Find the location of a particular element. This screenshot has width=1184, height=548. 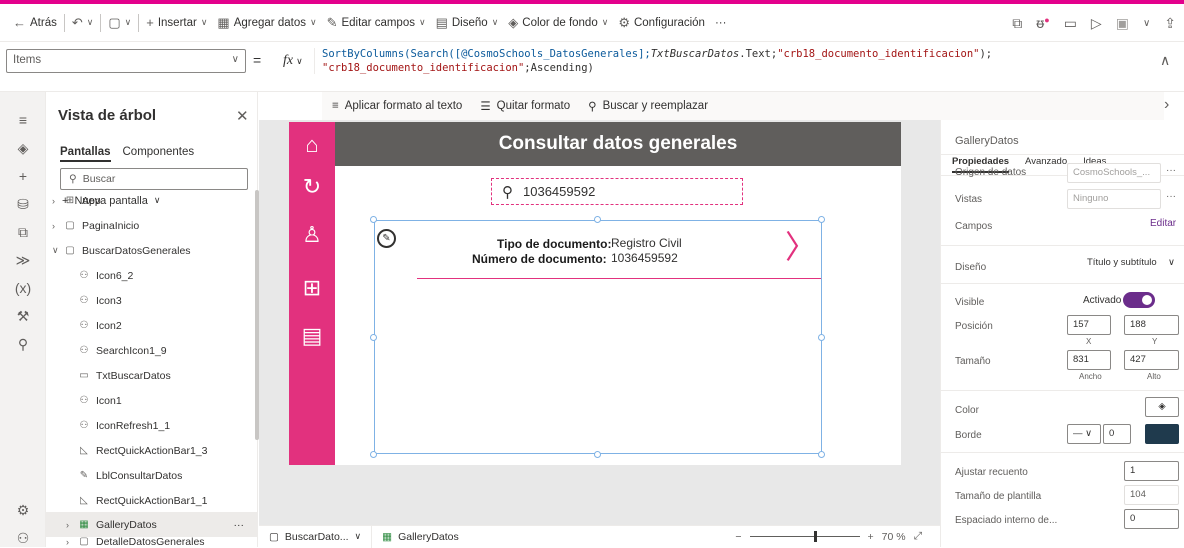

tools-icon: ⚒ is located at coordinates (23, 316).